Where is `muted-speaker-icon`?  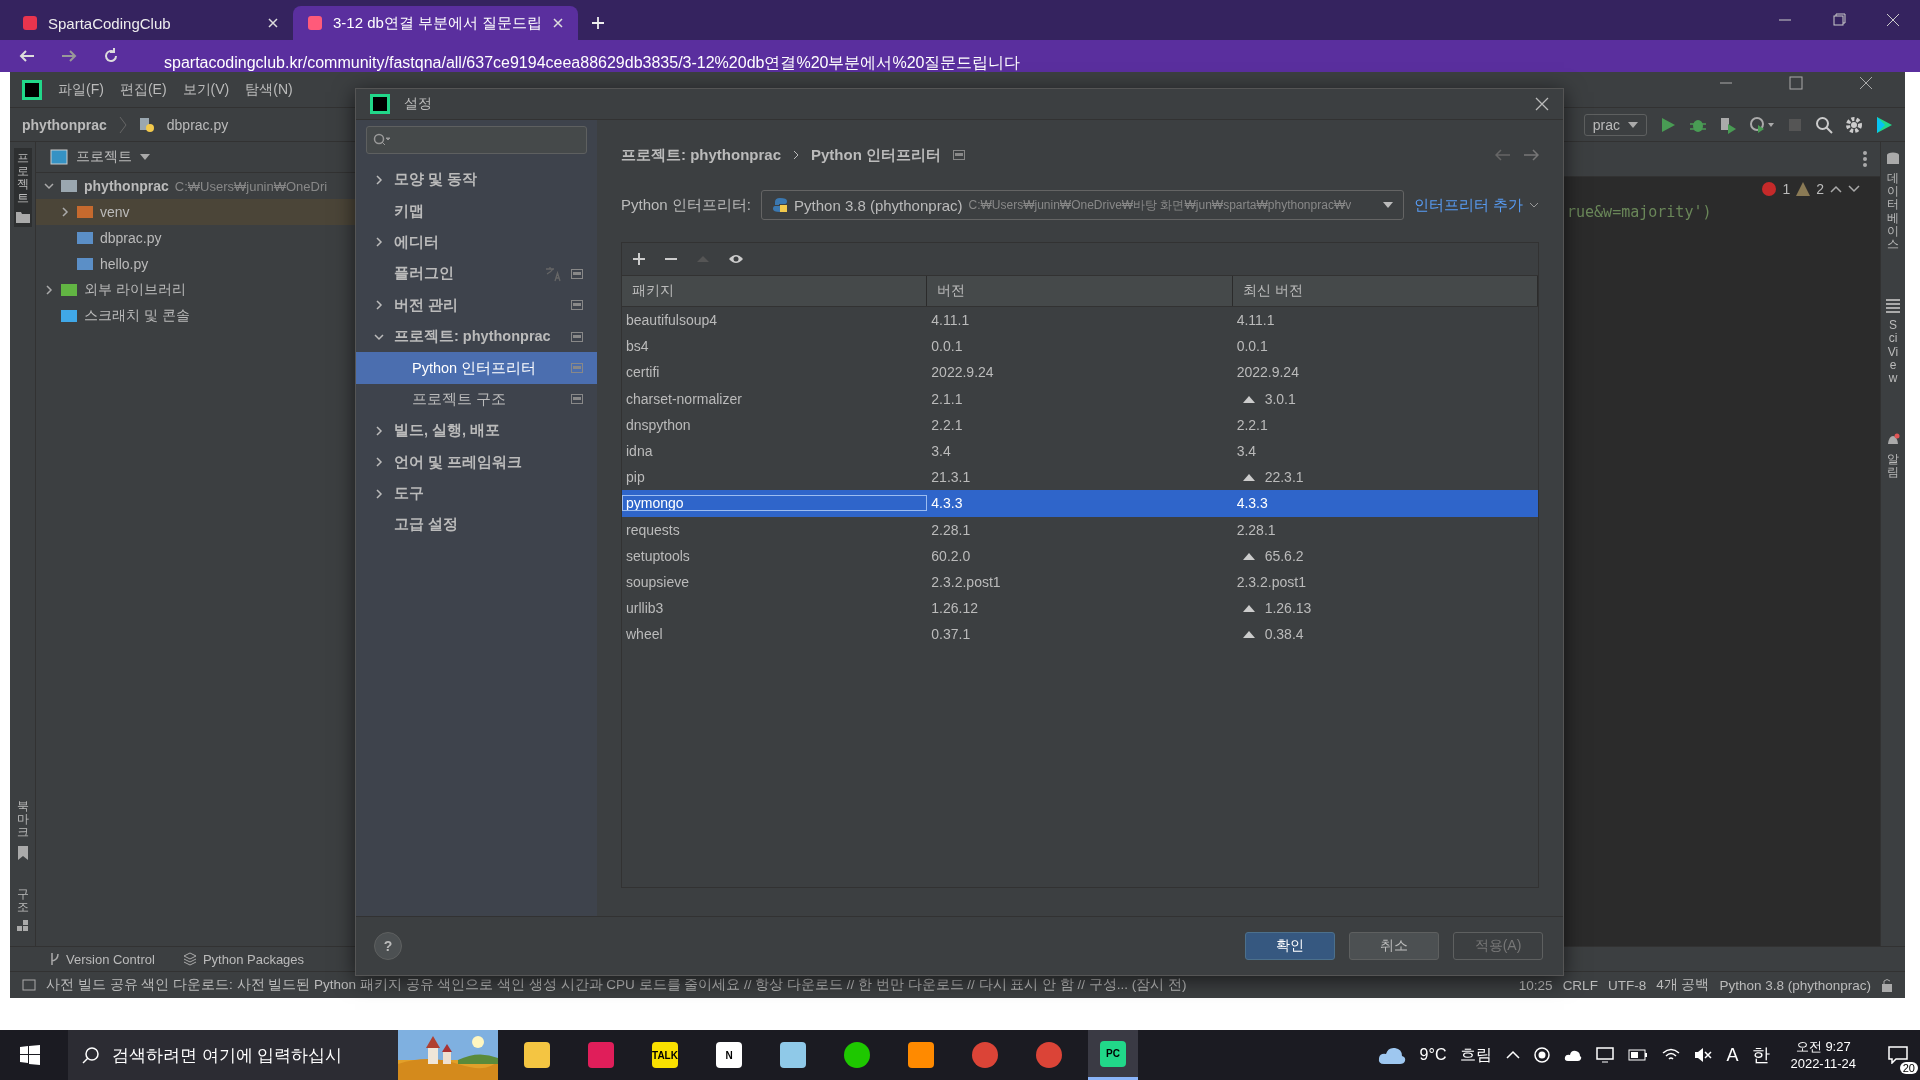
muted-speaker-icon is located at coordinates (1703, 1055).